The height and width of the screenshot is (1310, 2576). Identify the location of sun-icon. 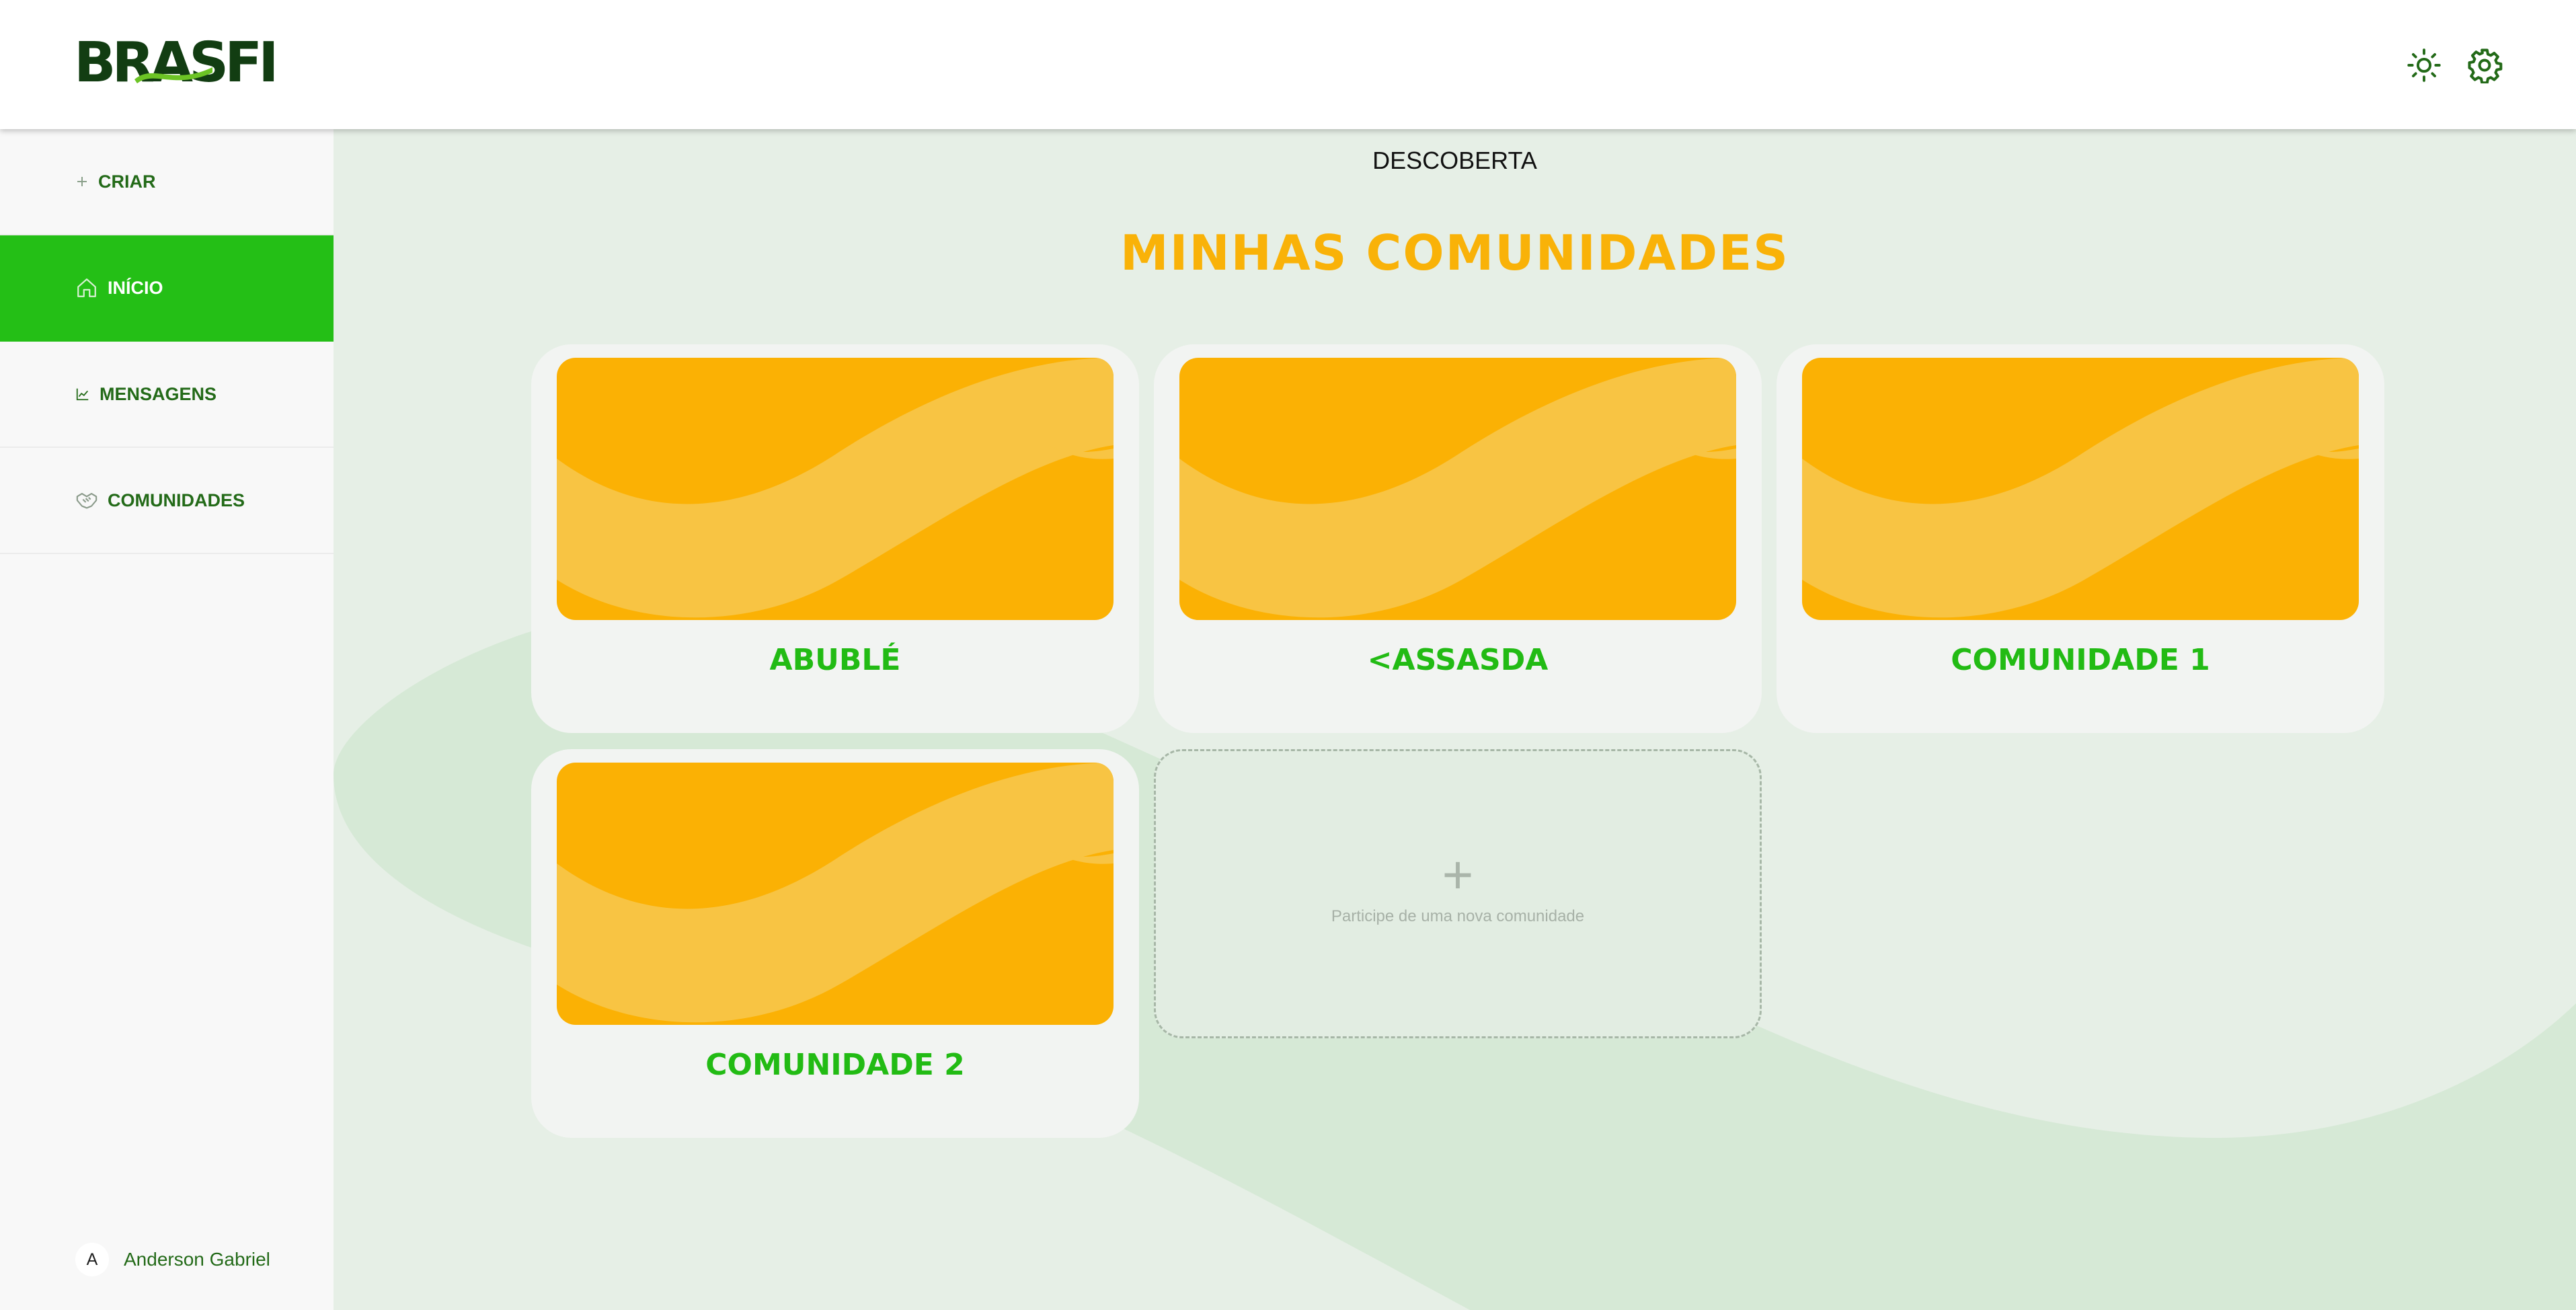
(2424, 65).